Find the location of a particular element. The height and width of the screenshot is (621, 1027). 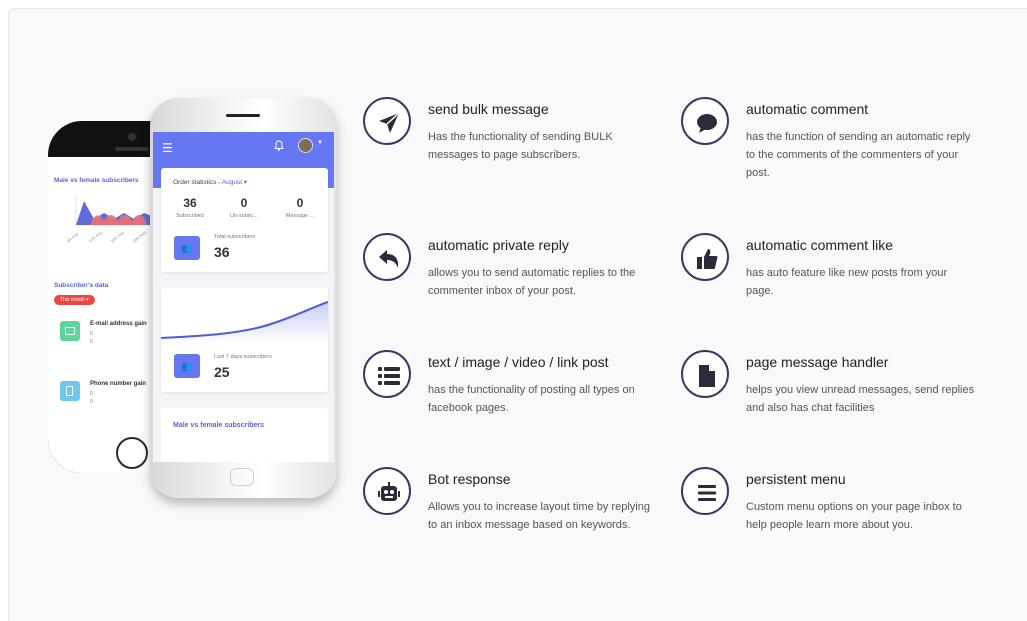

subscribers-data-title: Subscriber's data is located at coordinates (81, 285).